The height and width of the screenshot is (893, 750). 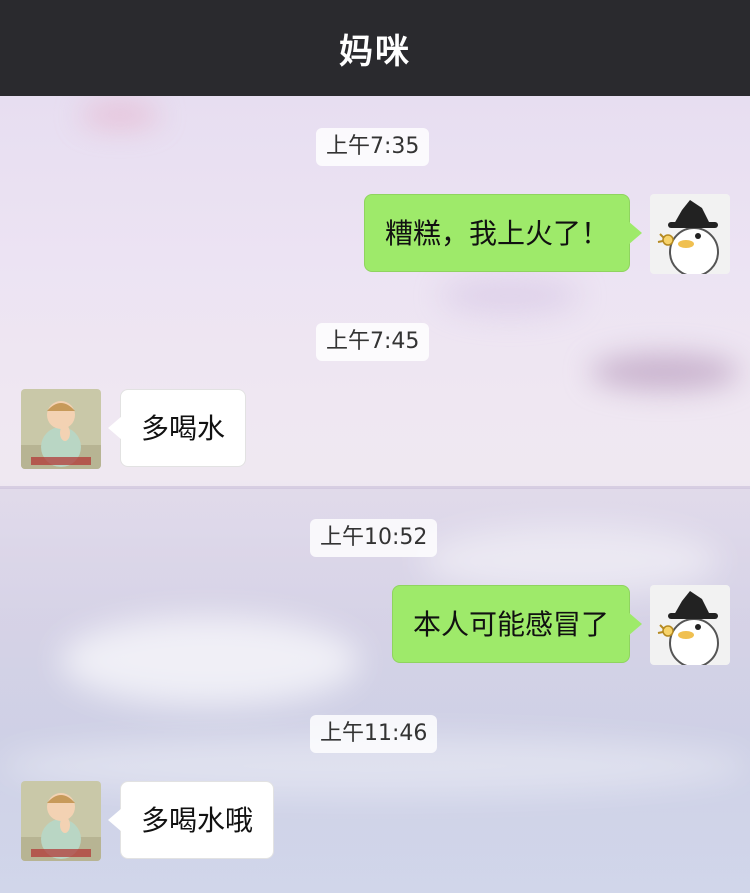 I want to click on background-horizon, so click(x=375, y=487).